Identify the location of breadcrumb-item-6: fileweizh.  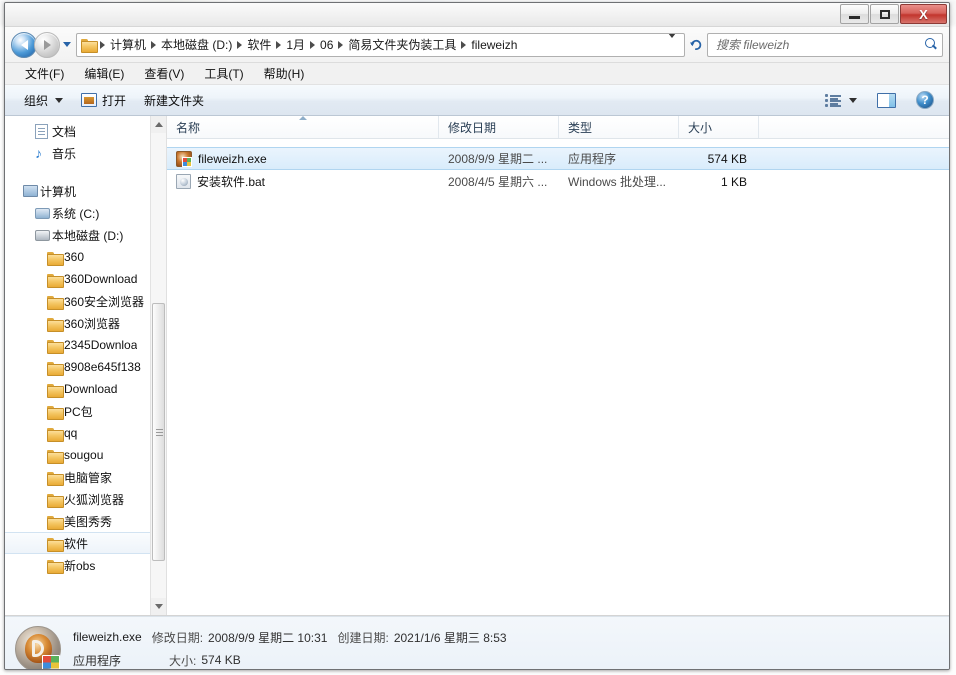
(494, 45).